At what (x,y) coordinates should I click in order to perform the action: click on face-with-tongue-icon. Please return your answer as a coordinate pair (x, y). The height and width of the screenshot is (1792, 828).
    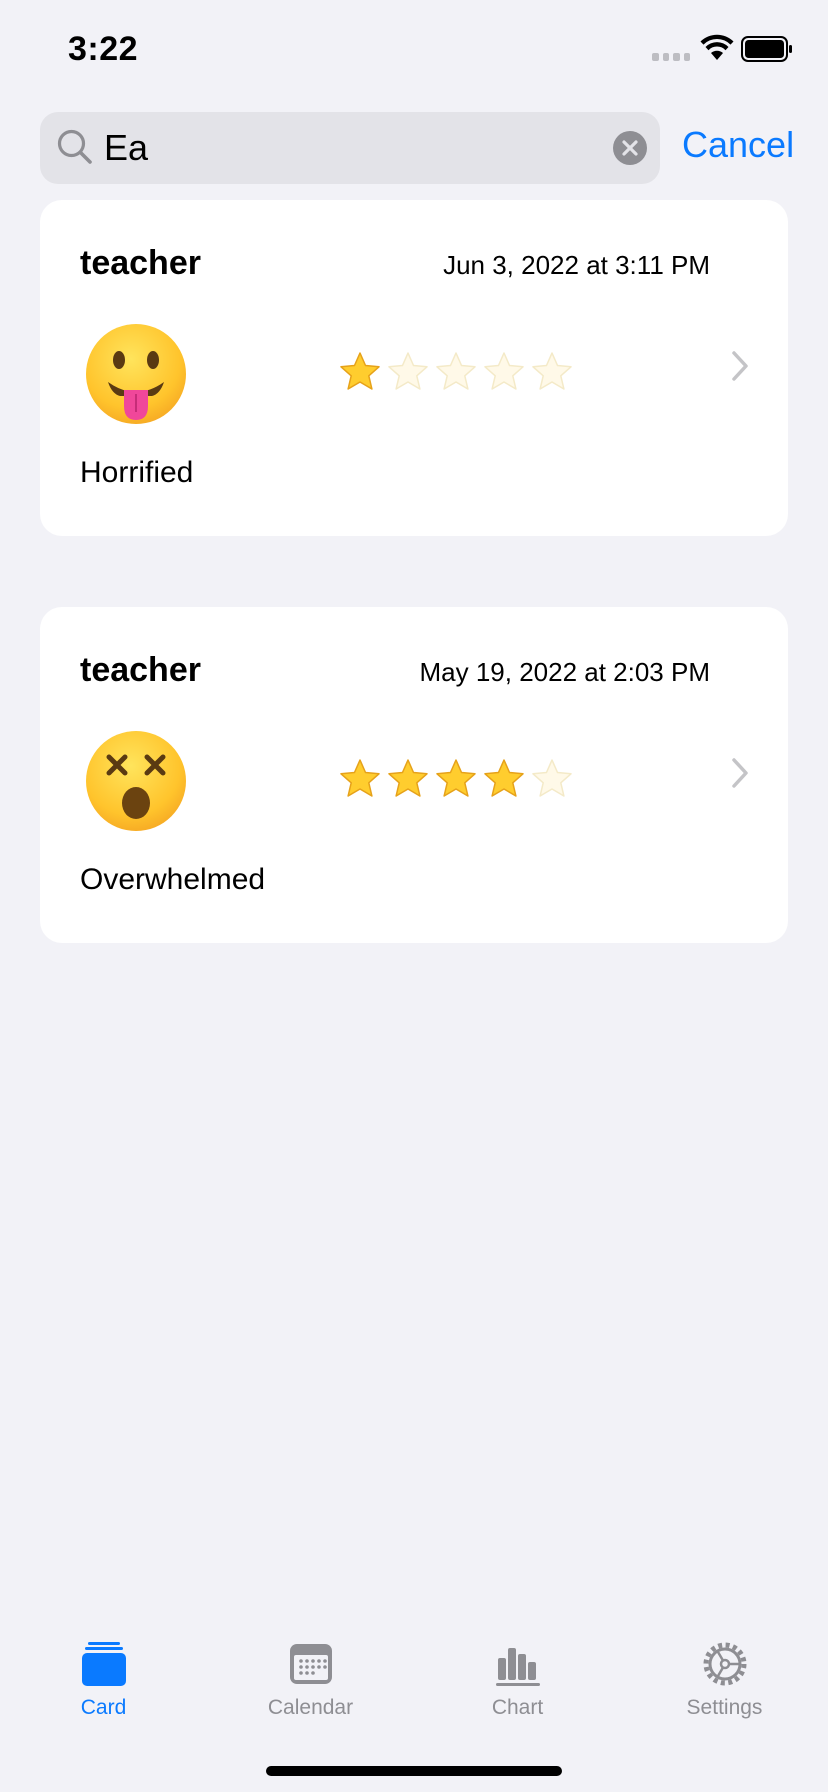
    Looking at the image, I should click on (136, 374).